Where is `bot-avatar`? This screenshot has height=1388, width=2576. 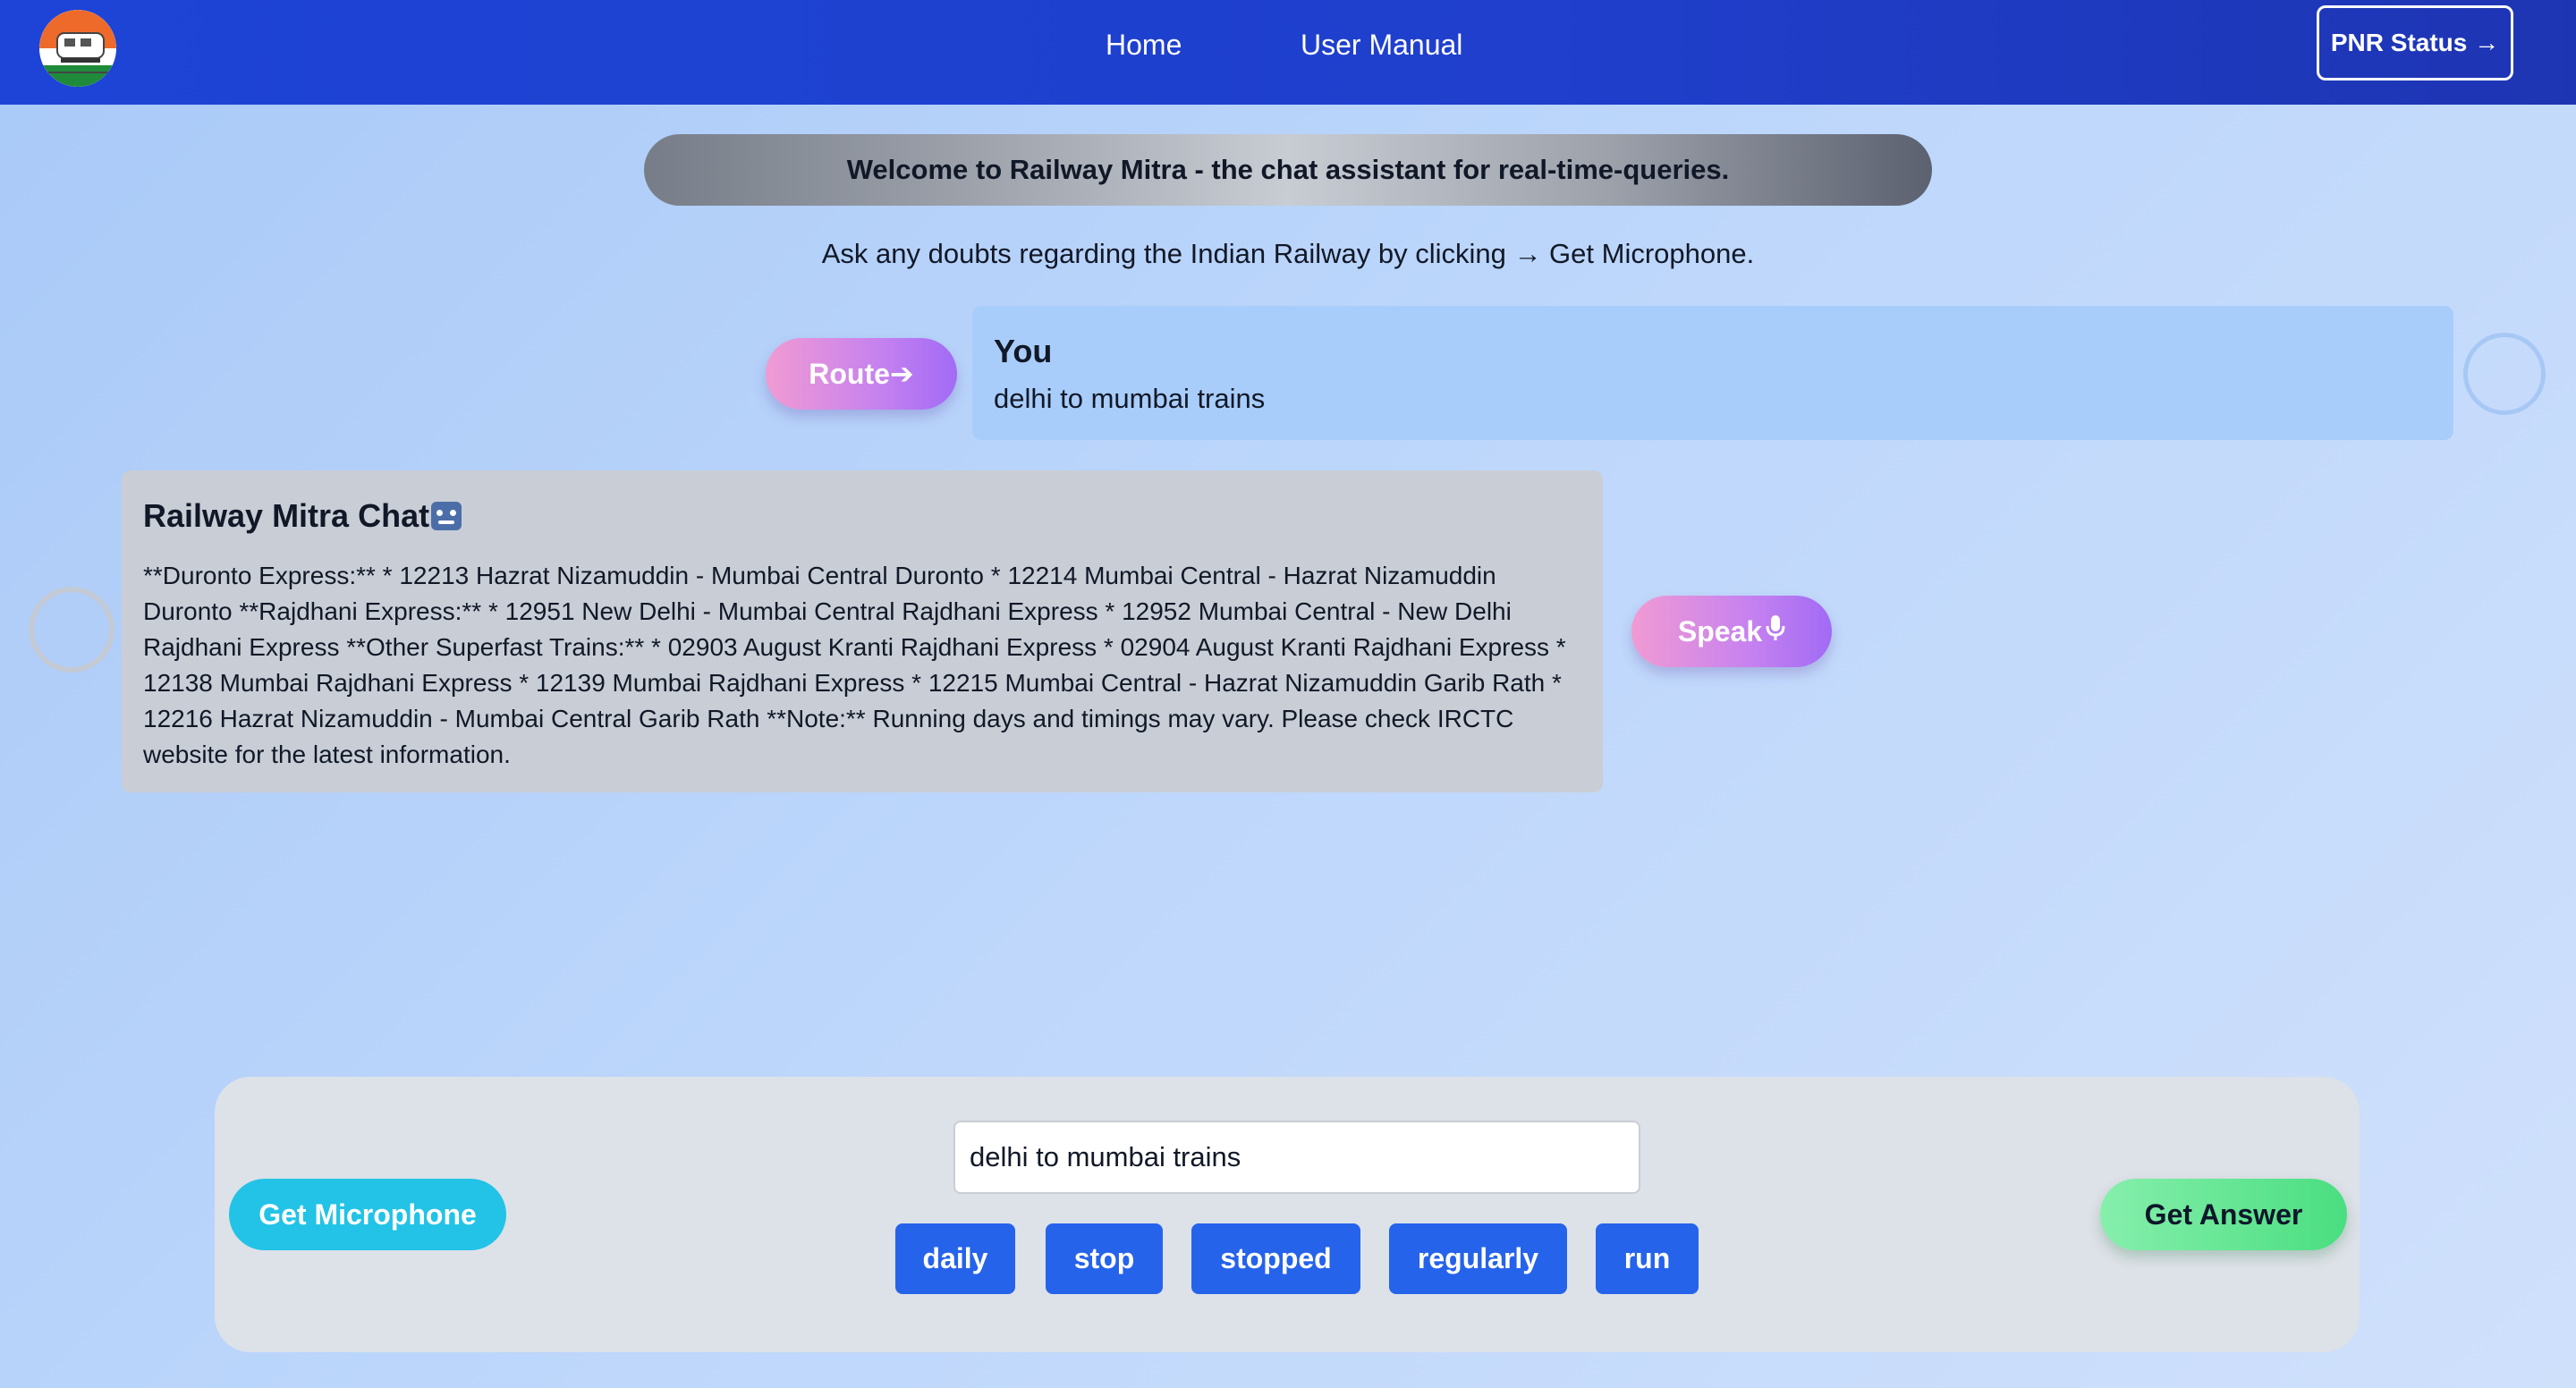
bot-avatar is located at coordinates (71, 630).